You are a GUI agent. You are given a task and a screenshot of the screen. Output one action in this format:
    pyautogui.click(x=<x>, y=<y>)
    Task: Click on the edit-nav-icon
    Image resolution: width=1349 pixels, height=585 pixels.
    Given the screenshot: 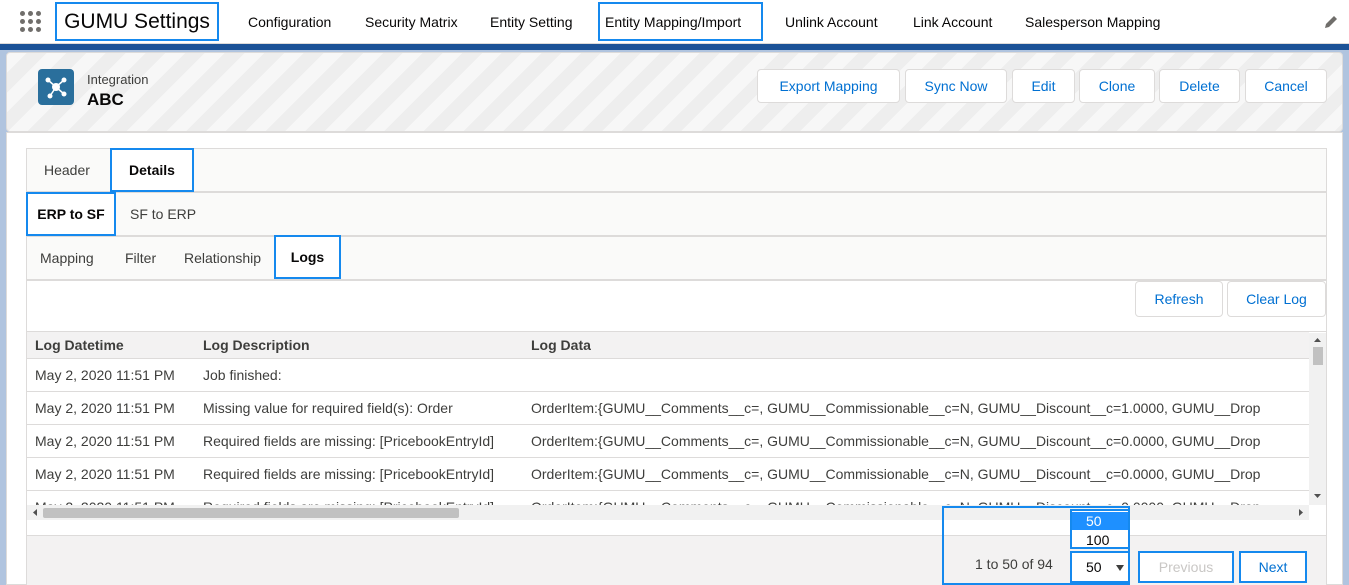 What is the action you would take?
    pyautogui.click(x=1331, y=22)
    